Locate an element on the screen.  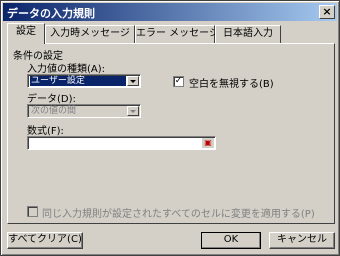
allow-dropdown: ユーザー設定 is located at coordinates (84, 81).